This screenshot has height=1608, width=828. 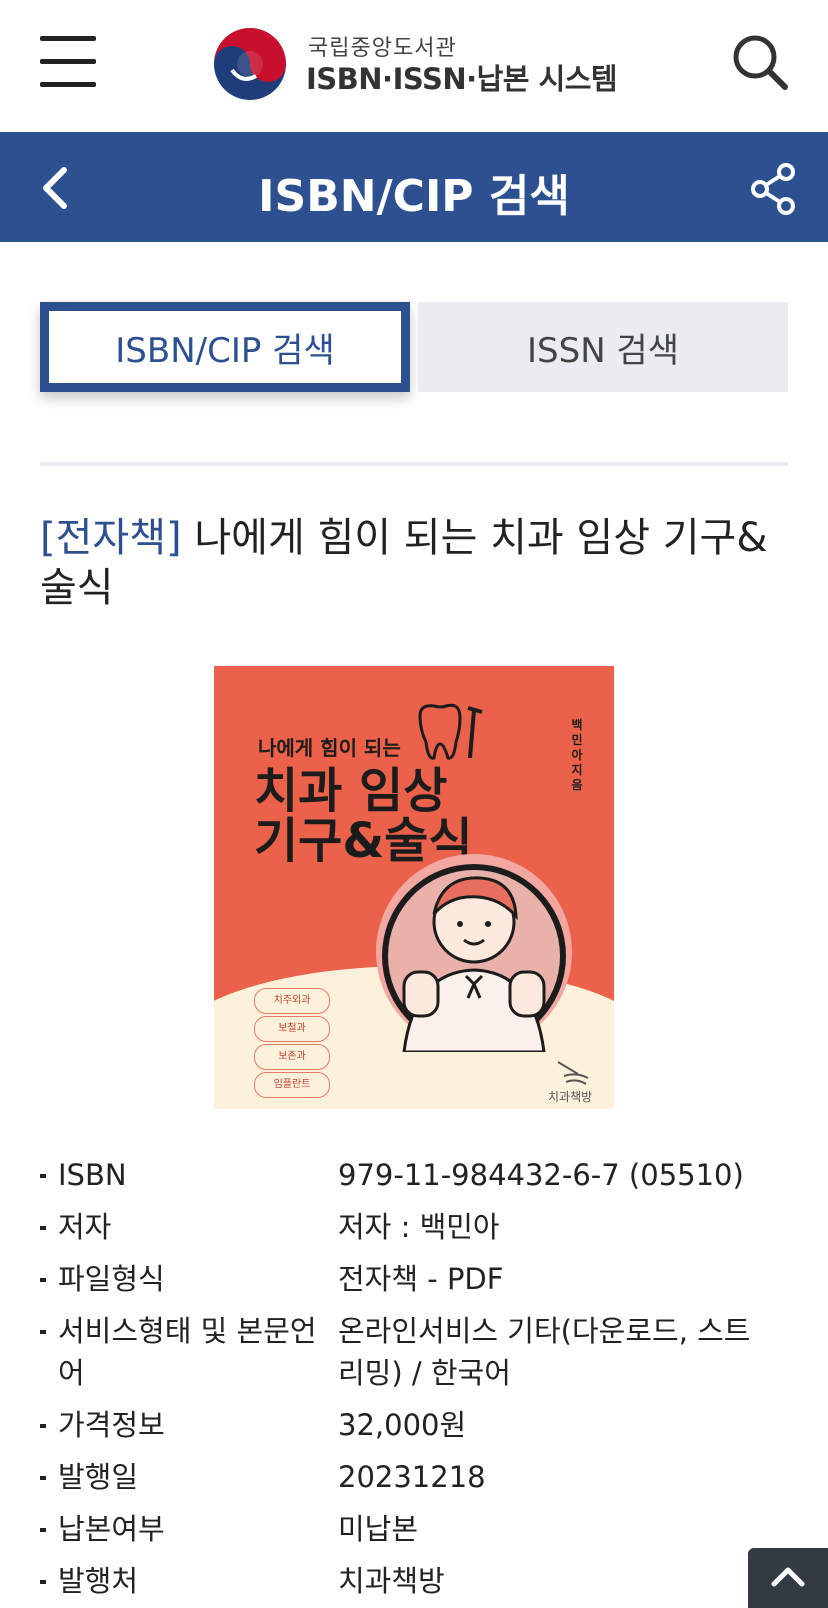 I want to click on cover-pill: 임플란트, so click(x=292, y=1085).